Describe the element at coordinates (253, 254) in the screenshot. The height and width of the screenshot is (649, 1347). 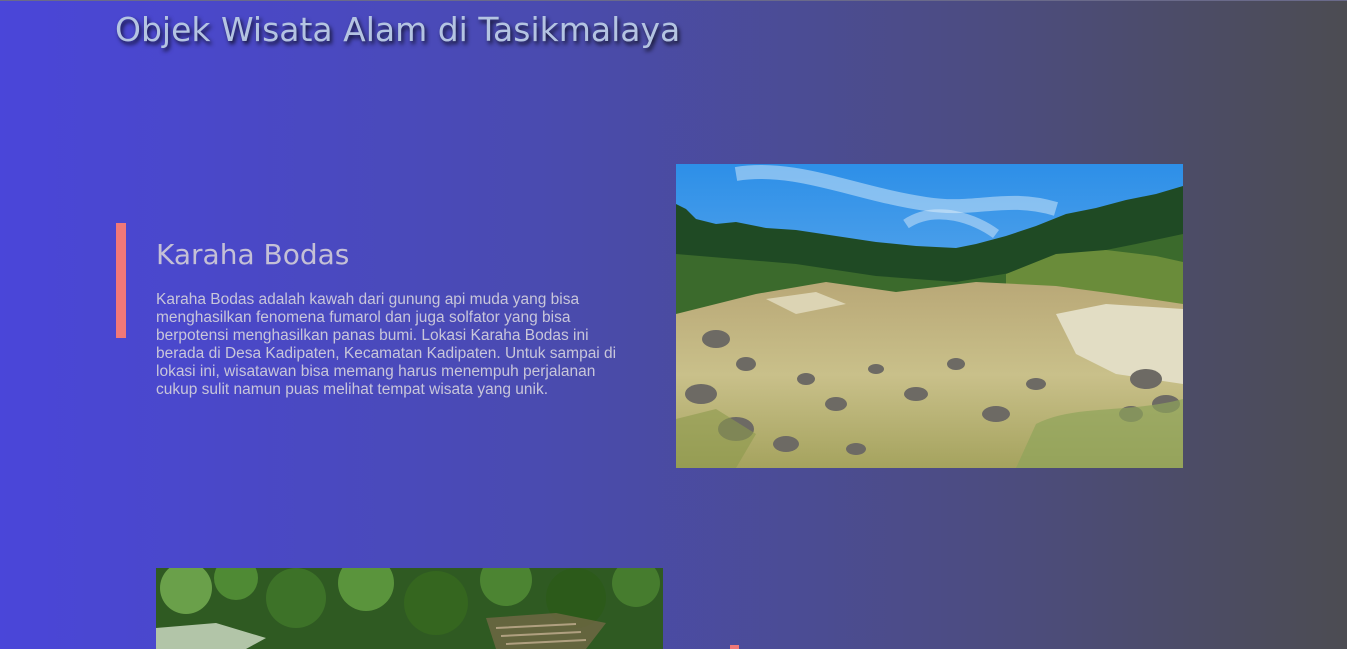
I see `destination-title: Karaha Bodas` at that location.